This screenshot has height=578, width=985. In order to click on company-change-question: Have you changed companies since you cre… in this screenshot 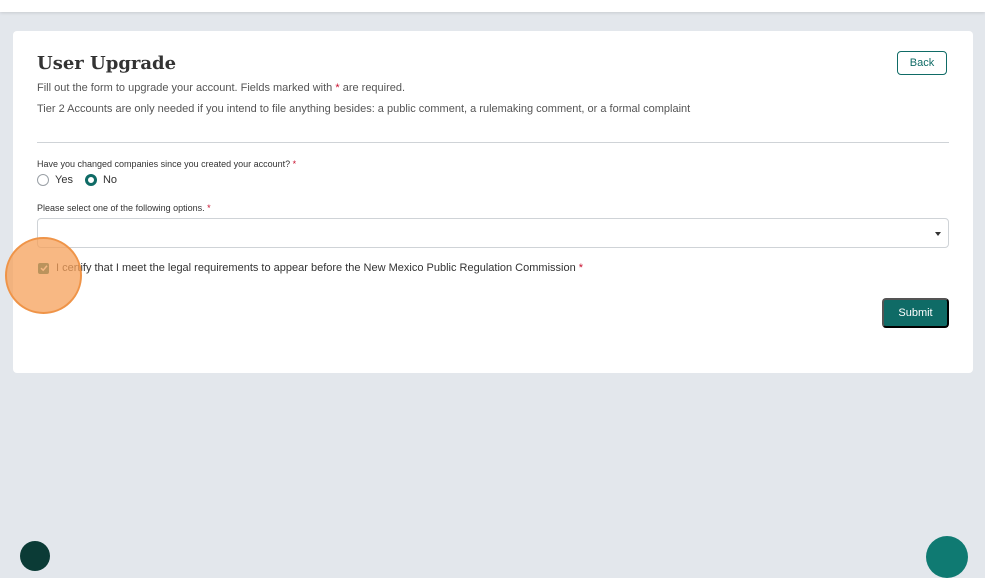, I will do `click(166, 164)`.